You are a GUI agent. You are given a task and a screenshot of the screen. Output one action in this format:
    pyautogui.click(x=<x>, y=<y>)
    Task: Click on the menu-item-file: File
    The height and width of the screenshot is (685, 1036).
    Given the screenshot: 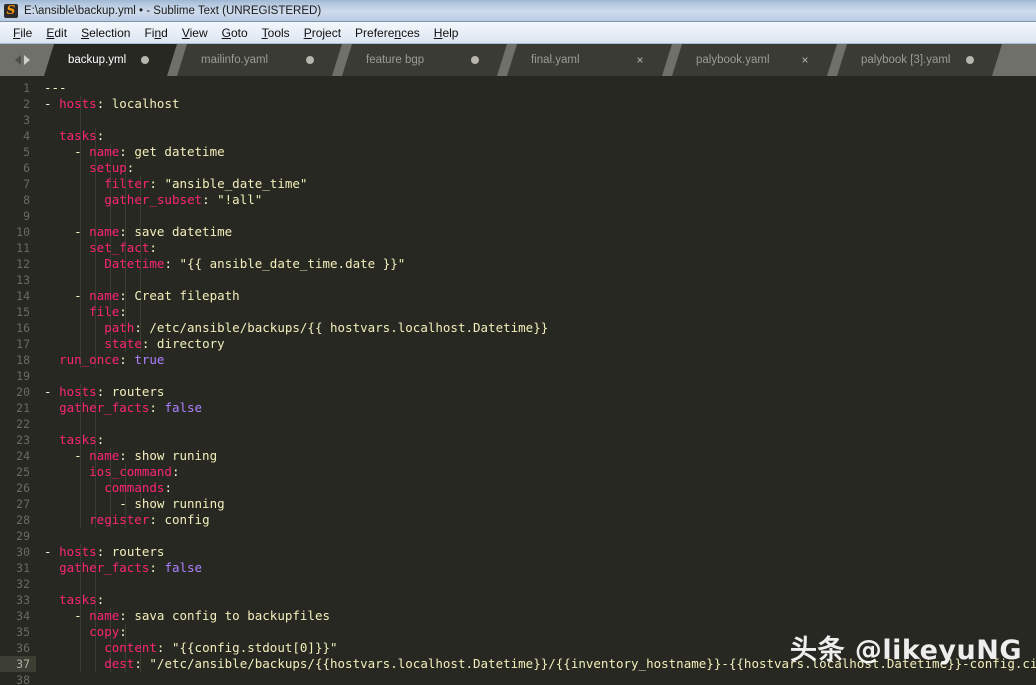 What is the action you would take?
    pyautogui.click(x=22, y=33)
    